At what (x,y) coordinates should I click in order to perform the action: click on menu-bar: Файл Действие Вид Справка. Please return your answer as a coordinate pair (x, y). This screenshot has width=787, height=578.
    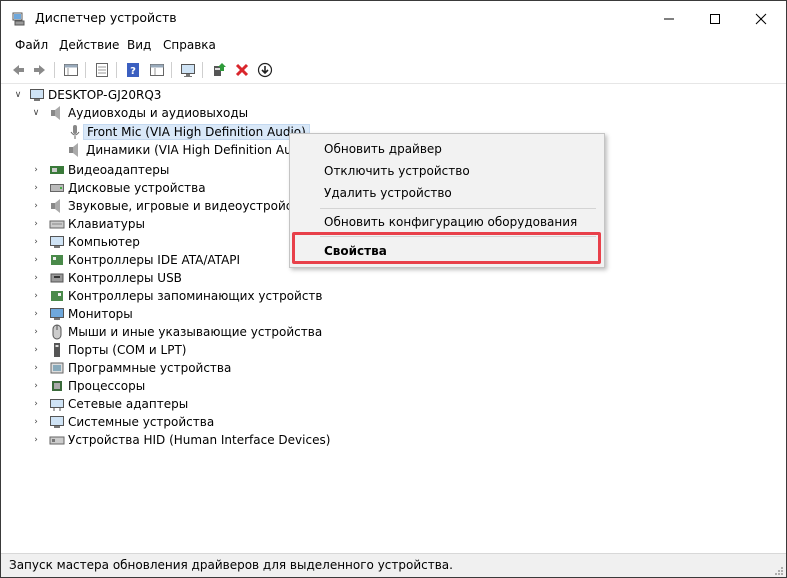
    Looking at the image, I should click on (393, 46).